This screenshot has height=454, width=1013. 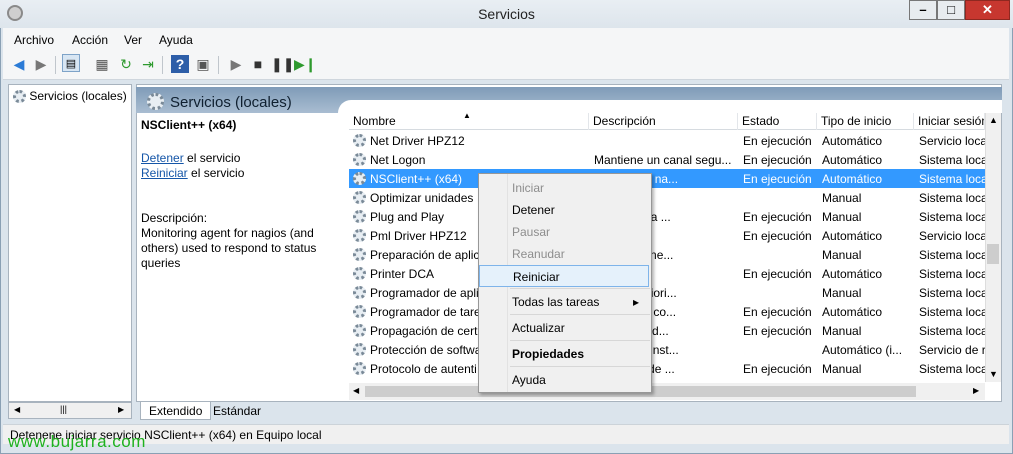 What do you see at coordinates (663, 121) in the screenshot?
I see `column-descripcion: Descripción` at bounding box center [663, 121].